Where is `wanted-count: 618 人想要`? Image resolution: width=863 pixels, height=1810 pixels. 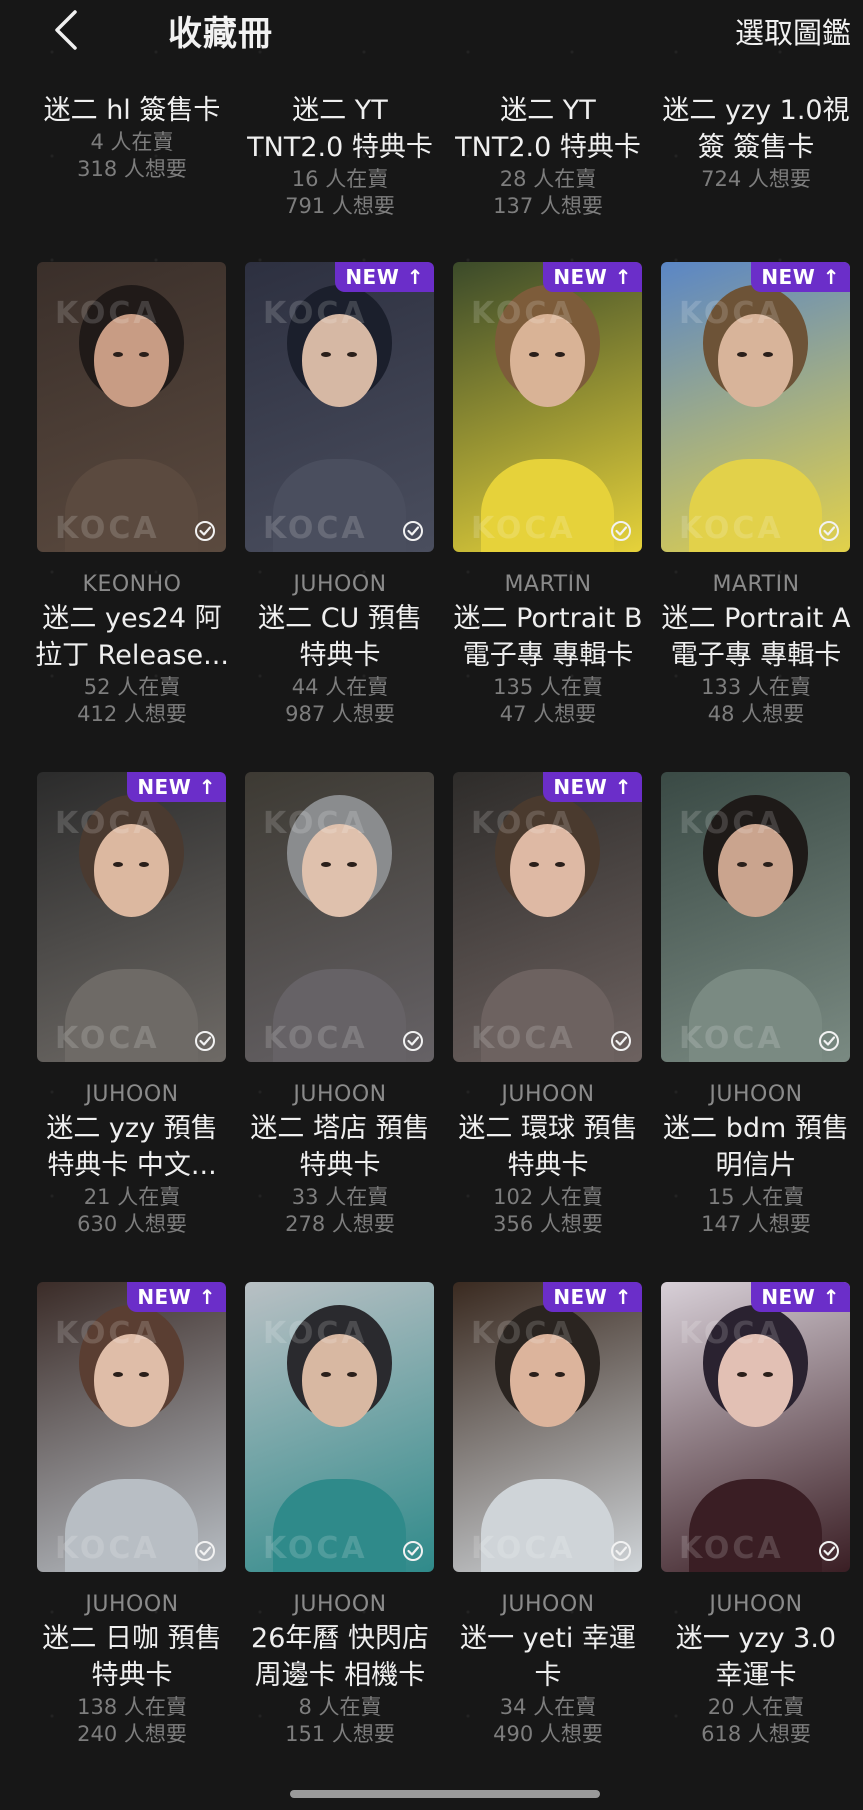 wanted-count: 618 人想要 is located at coordinates (756, 1734).